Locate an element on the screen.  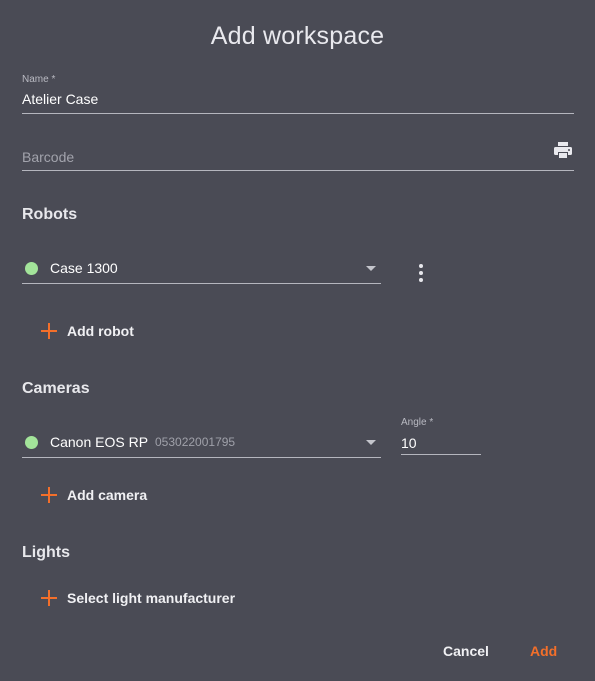
name-field: Name * Atelier Case is located at coordinates (298, 93).